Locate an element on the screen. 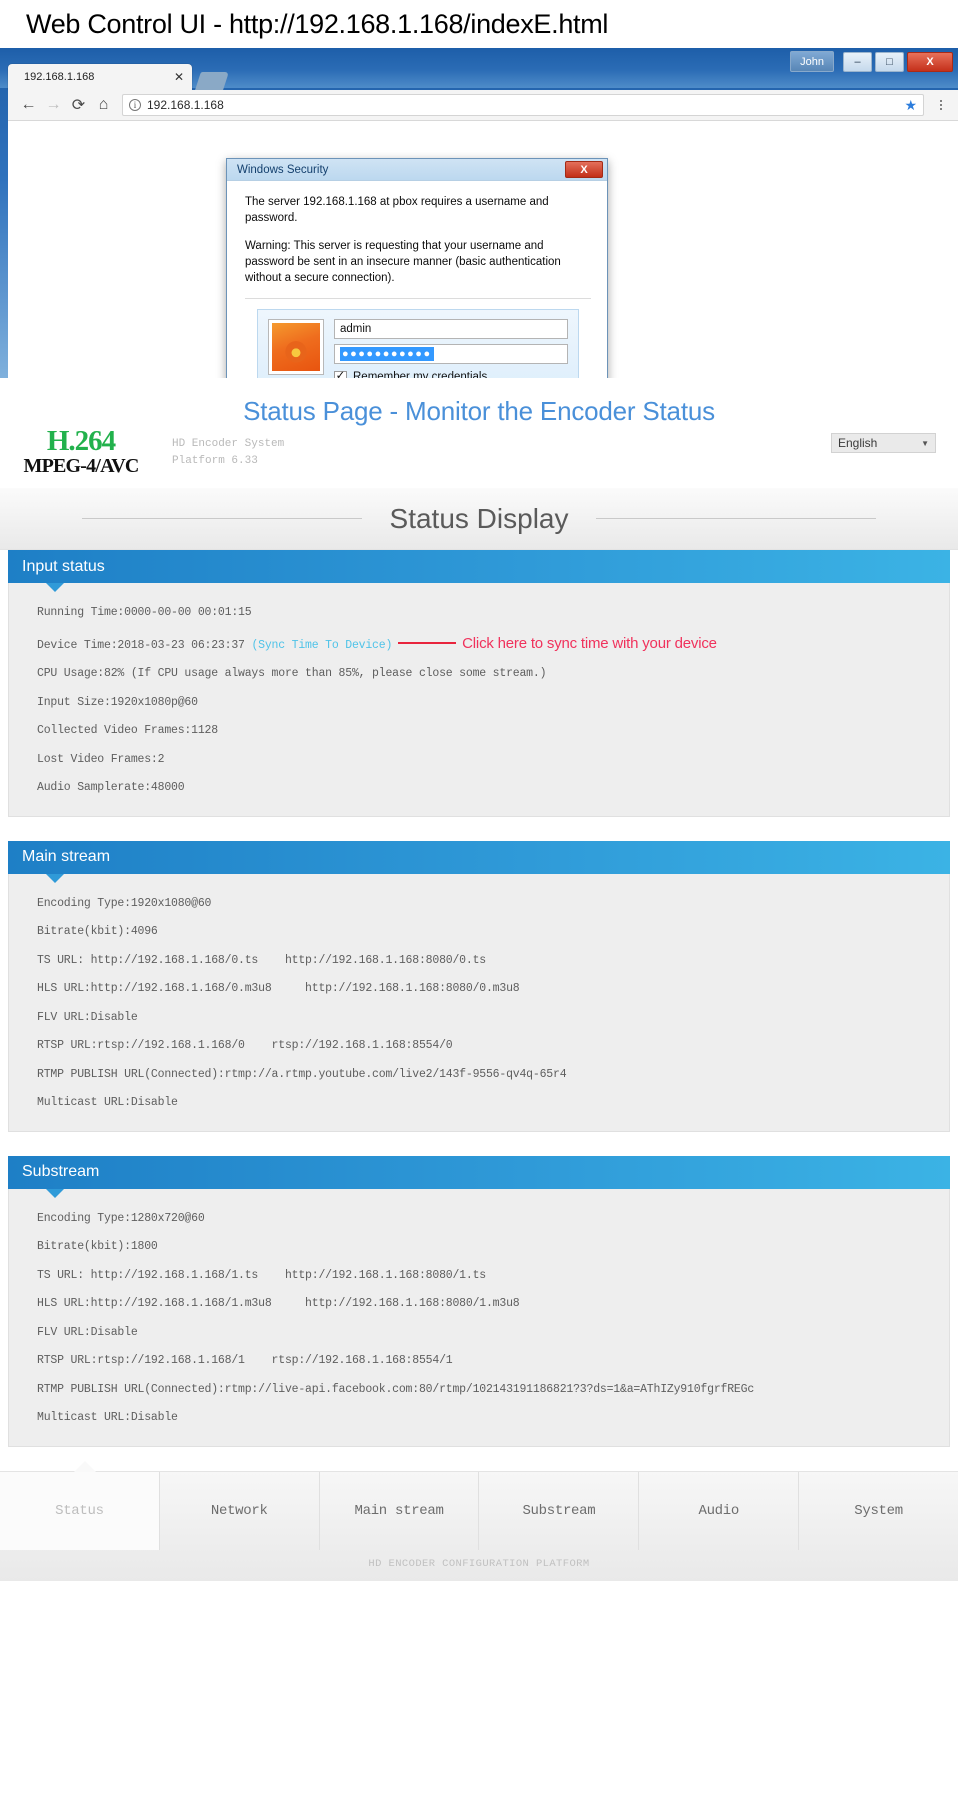 The height and width of the screenshot is (1802, 958). band-rule-right is located at coordinates (736, 518).